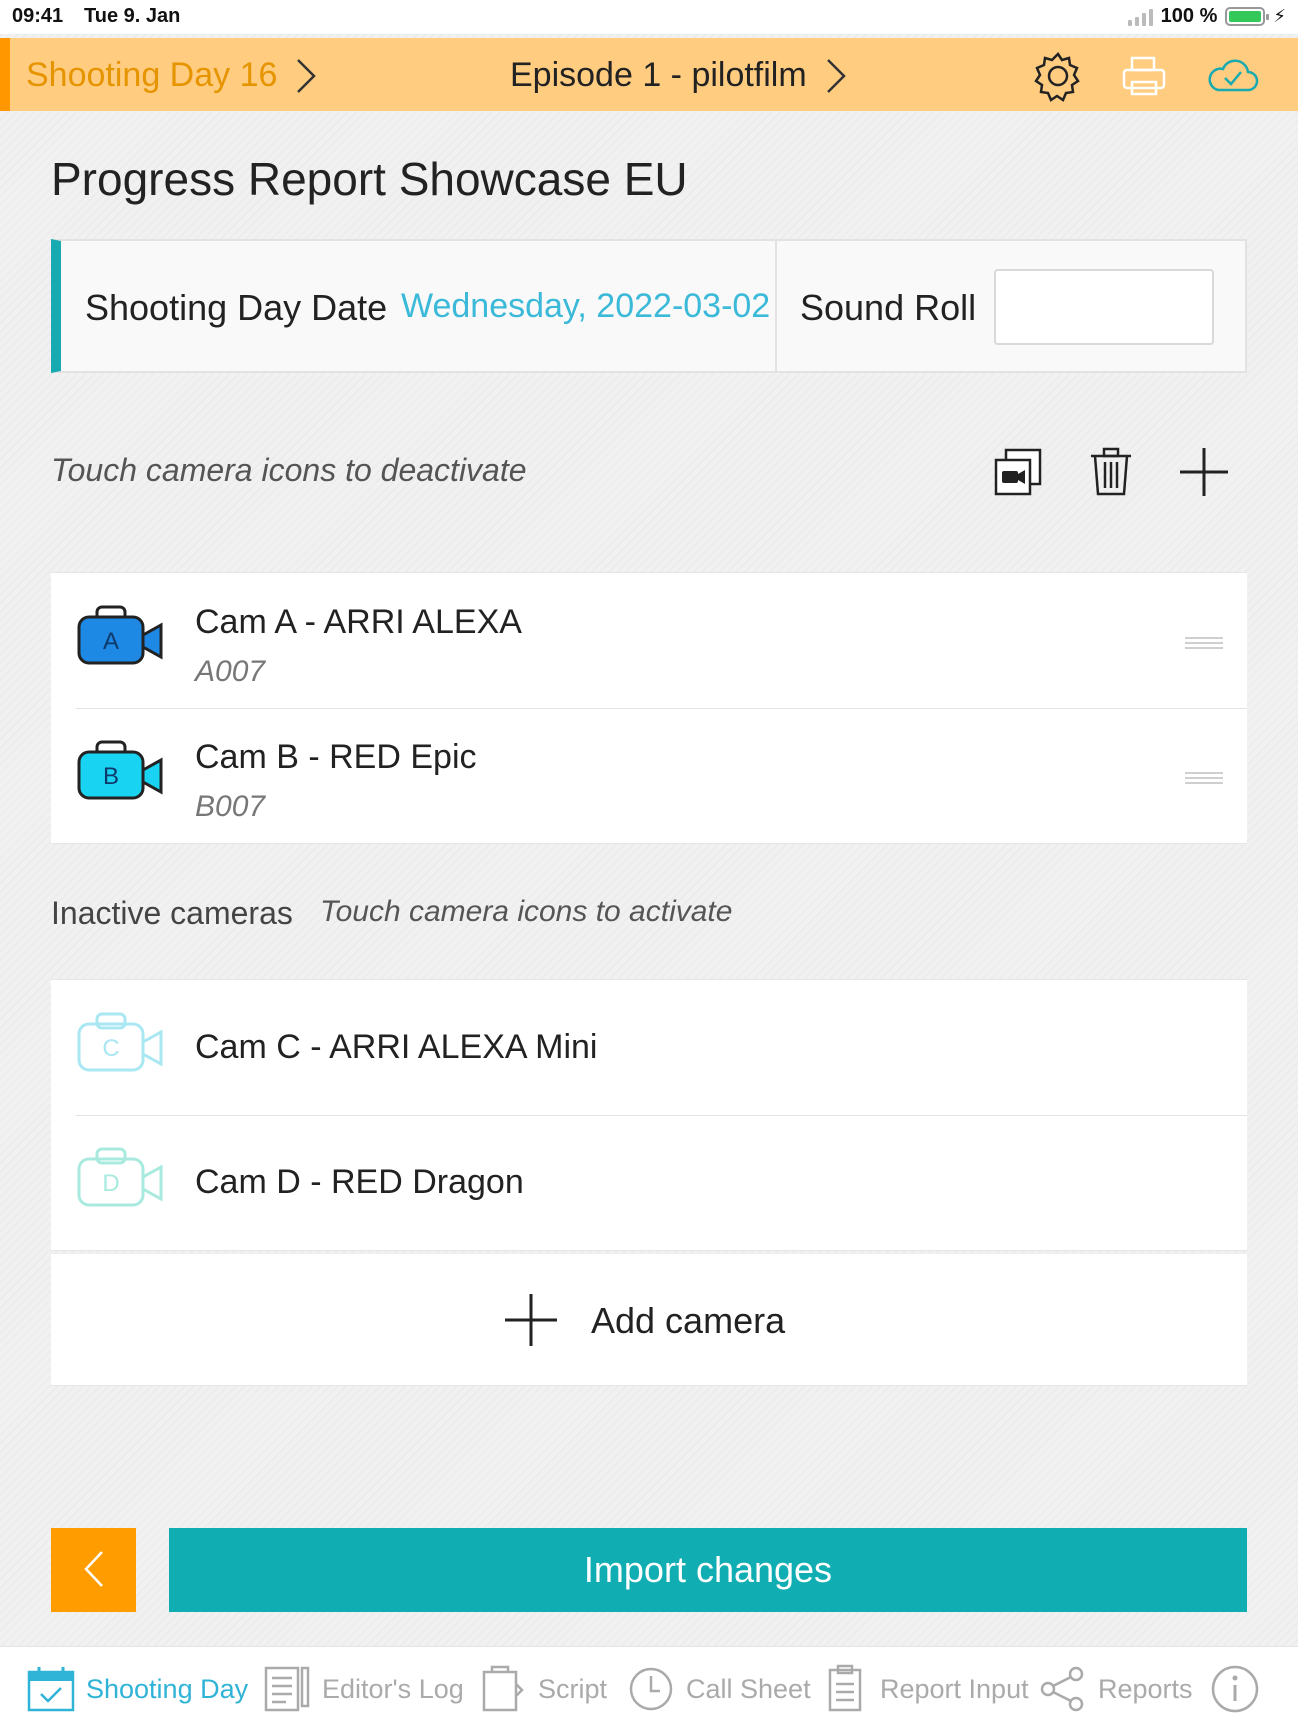 Image resolution: width=1298 pixels, height=1730 pixels. I want to click on printer-icon, so click(1144, 76).